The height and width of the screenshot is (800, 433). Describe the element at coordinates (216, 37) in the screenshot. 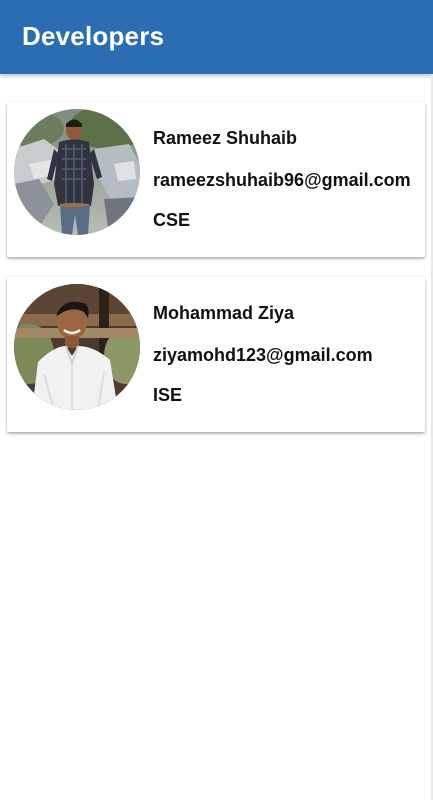

I see `app-bar: Developers` at that location.